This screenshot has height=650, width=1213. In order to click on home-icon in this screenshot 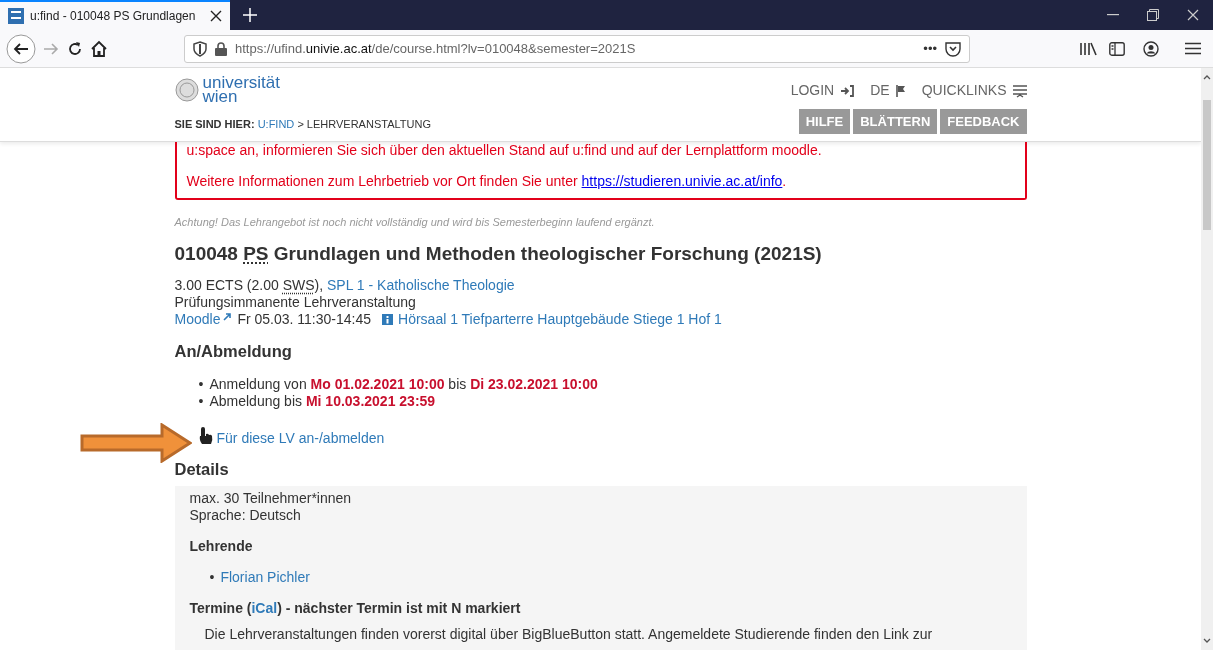, I will do `click(99, 48)`.